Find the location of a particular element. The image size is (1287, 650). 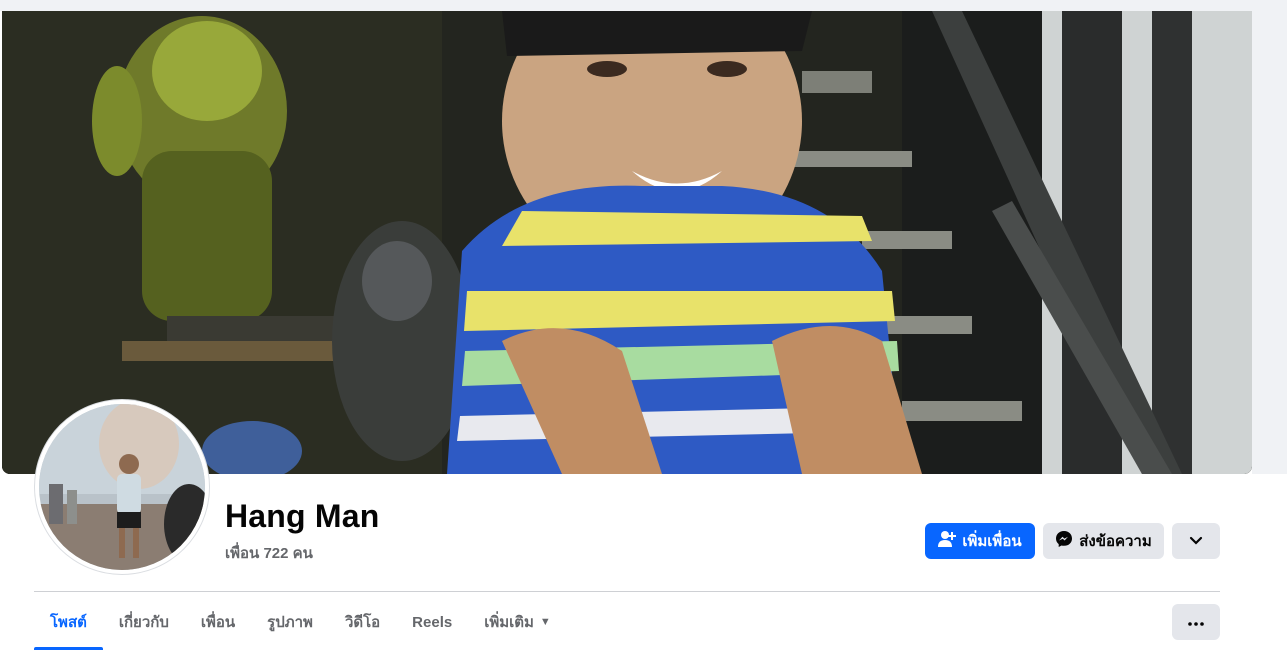

tab-label: เพื่อน is located at coordinates (218, 622).